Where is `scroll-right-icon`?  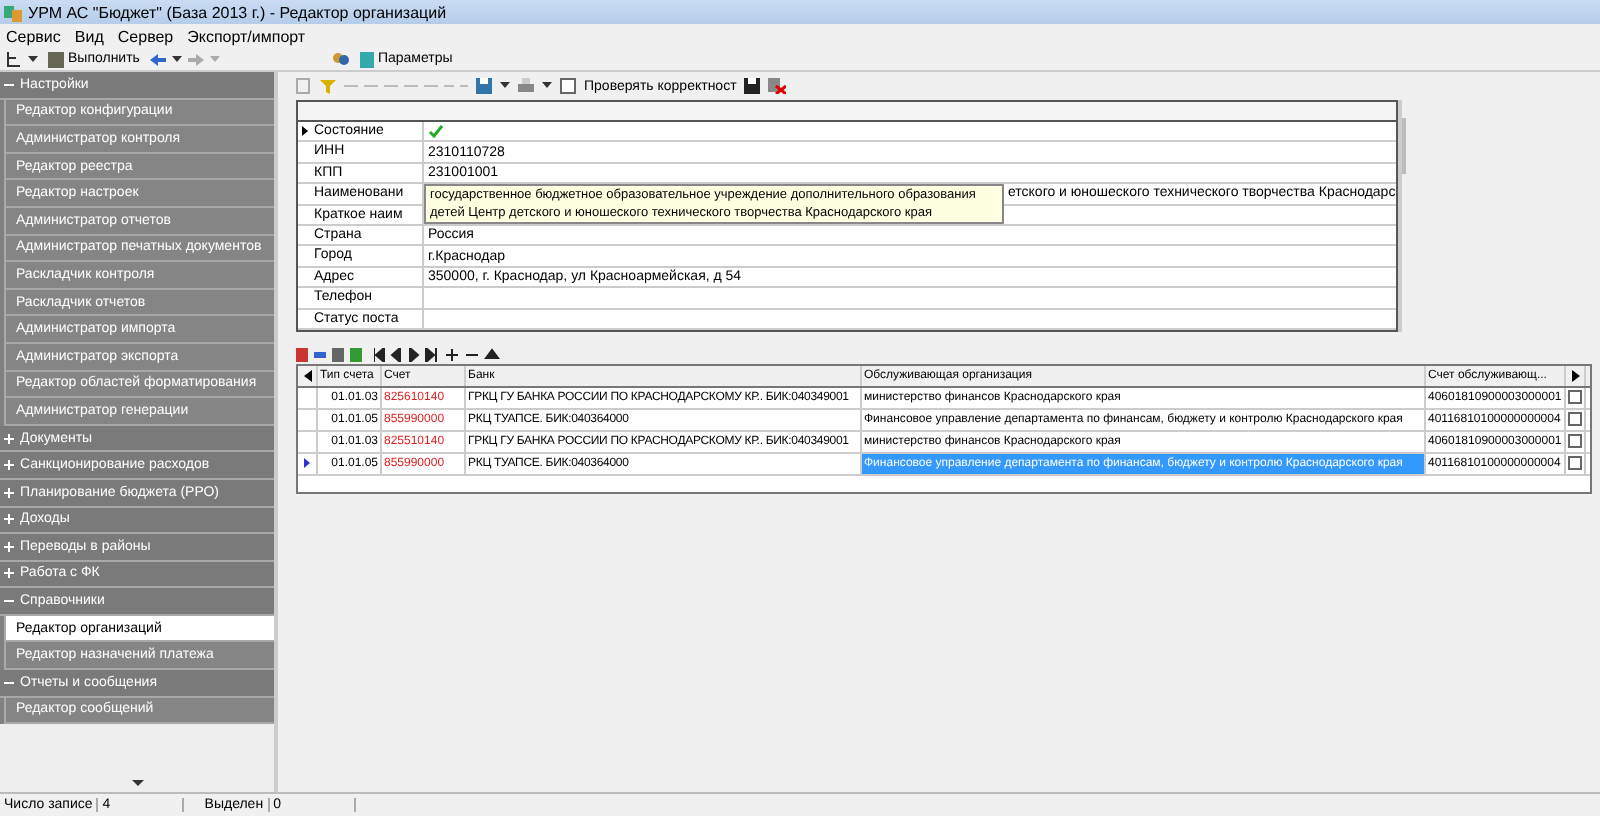 scroll-right-icon is located at coordinates (1575, 375).